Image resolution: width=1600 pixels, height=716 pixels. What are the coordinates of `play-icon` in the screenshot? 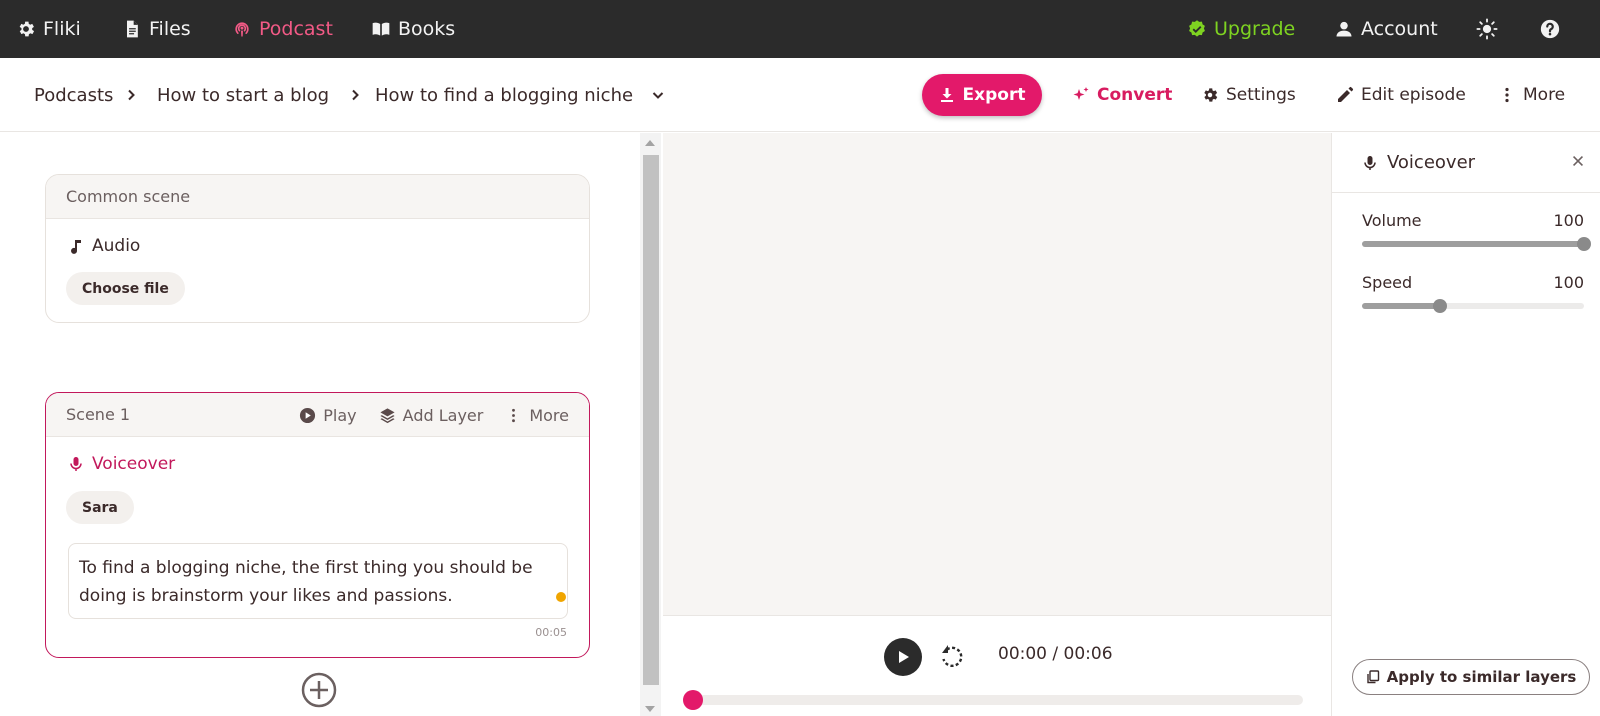 It's located at (904, 657).